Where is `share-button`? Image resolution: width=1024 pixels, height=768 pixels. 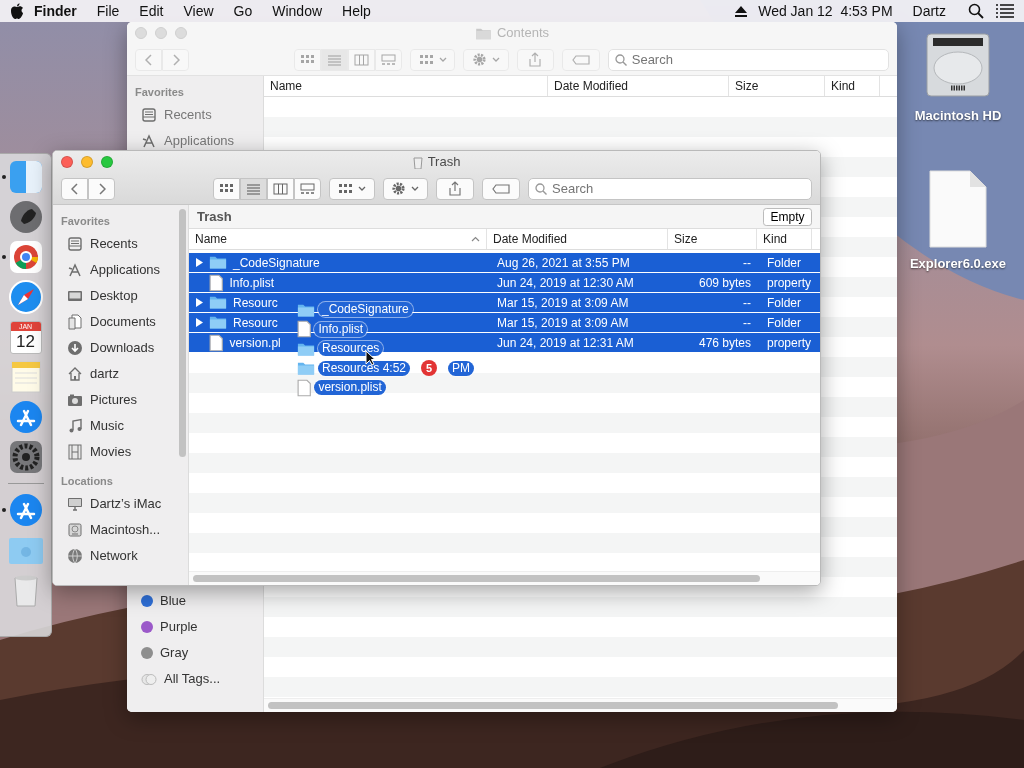
share-button is located at coordinates (455, 188).